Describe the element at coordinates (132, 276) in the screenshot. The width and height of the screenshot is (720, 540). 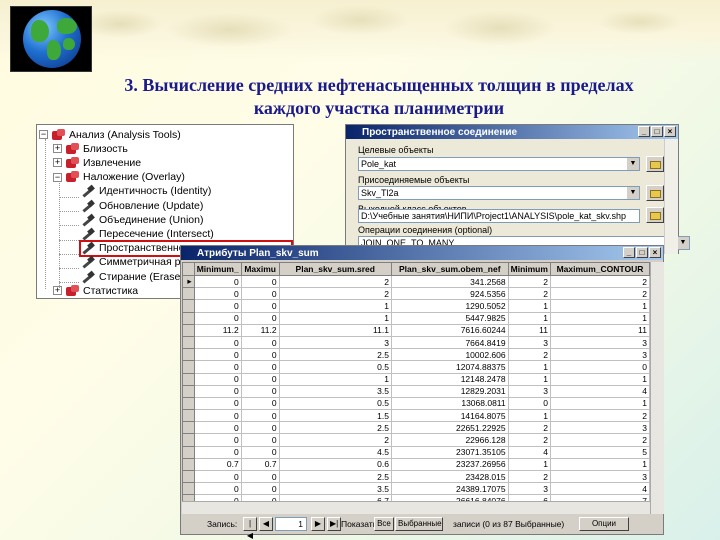
I see `tree-item: Стирание (Erase)` at that location.